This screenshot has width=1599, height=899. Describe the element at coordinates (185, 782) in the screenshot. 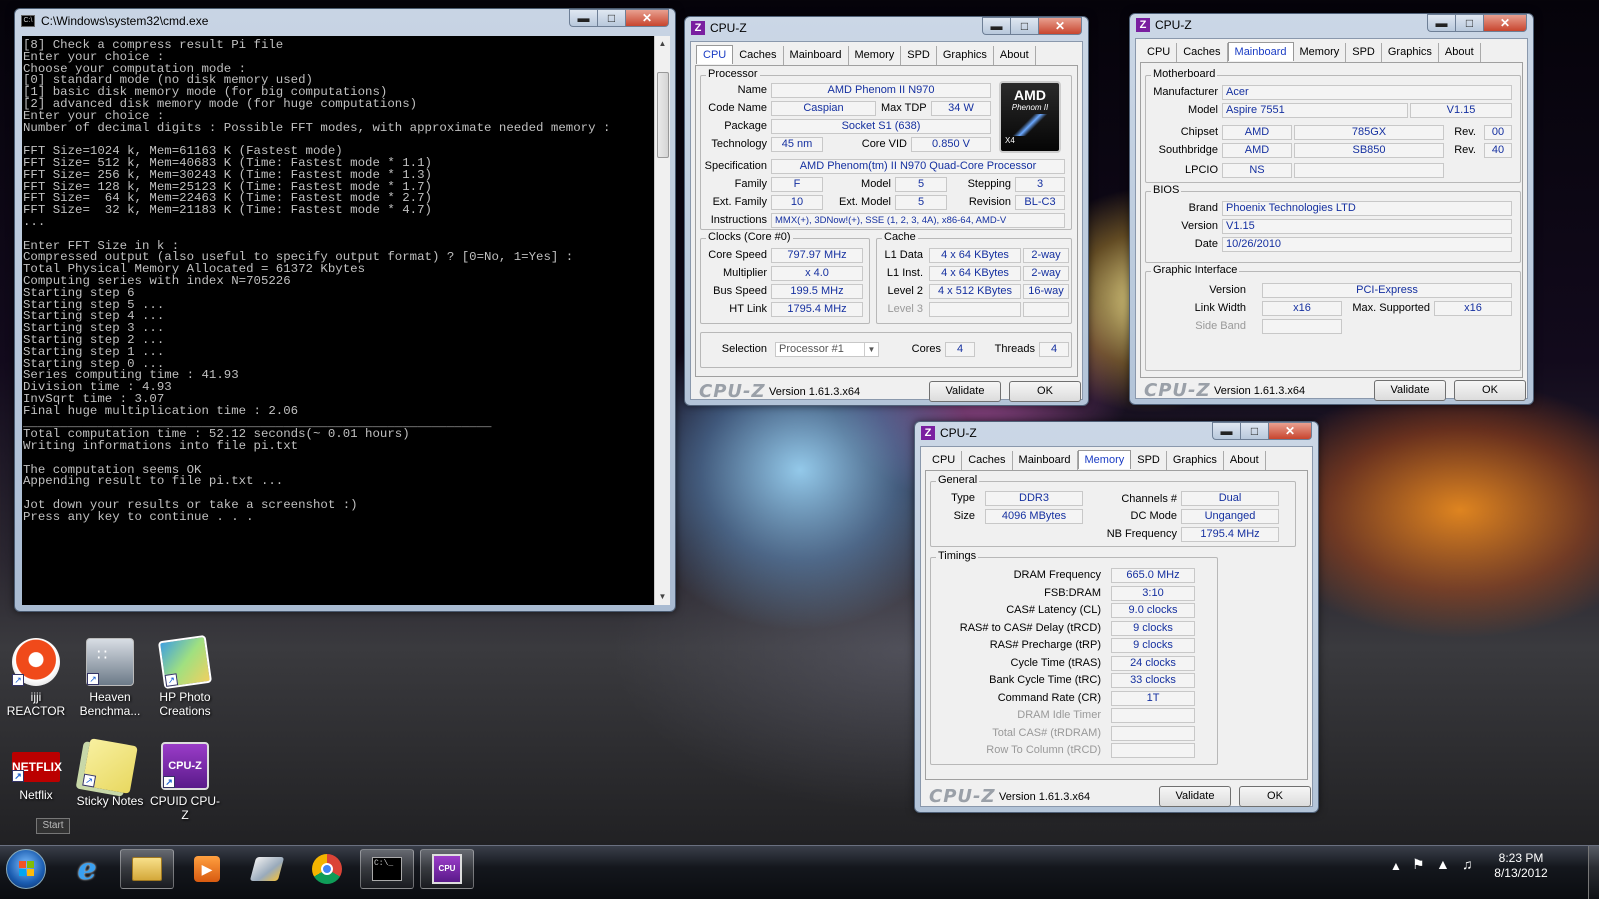

I see `desktop-icon-cpuid-cpuz: CPU-Z ↗ CPUID CPU-Z` at that location.